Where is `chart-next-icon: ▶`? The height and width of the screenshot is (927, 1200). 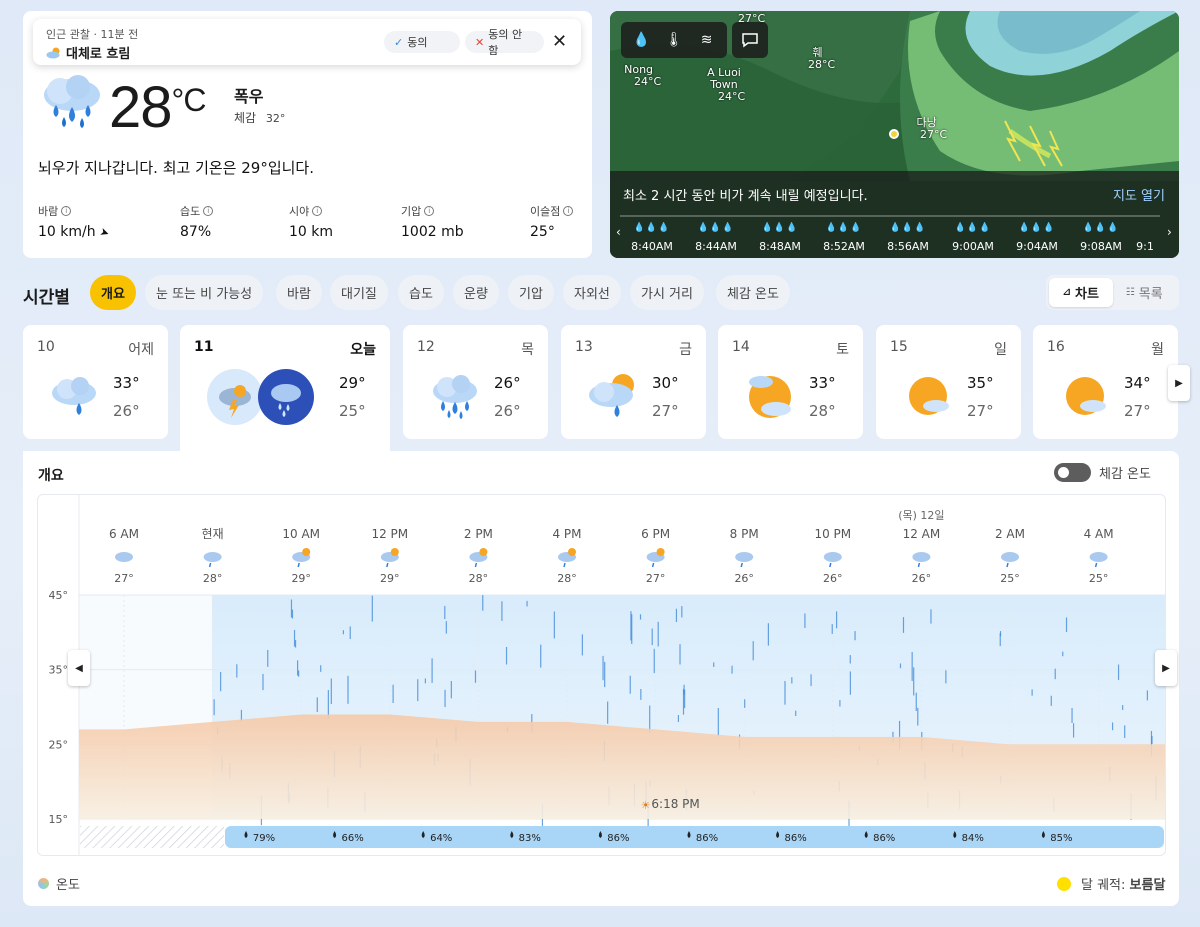 chart-next-icon: ▶ is located at coordinates (1166, 668).